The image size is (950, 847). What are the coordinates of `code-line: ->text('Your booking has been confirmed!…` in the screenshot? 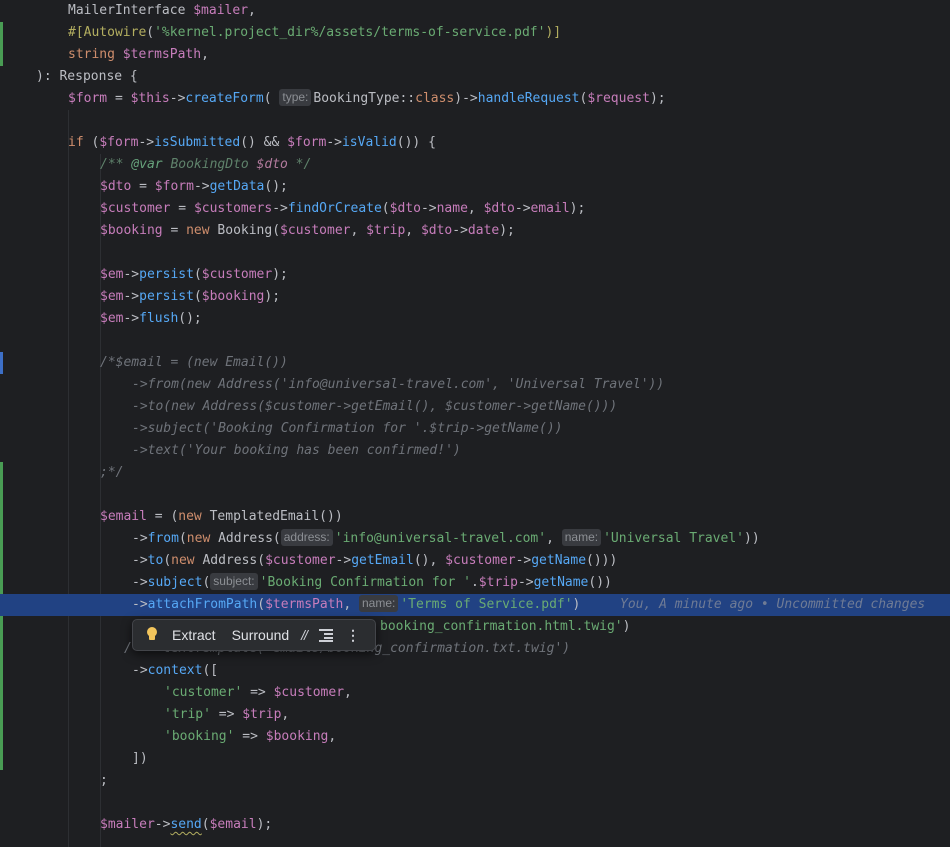 It's located at (475, 451).